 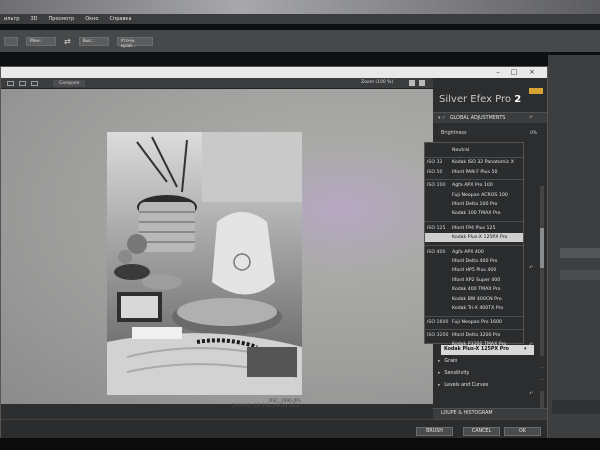 I want to click on dropdown-option-name: Kodak 100 TMAX Pro, so click(x=476, y=214).